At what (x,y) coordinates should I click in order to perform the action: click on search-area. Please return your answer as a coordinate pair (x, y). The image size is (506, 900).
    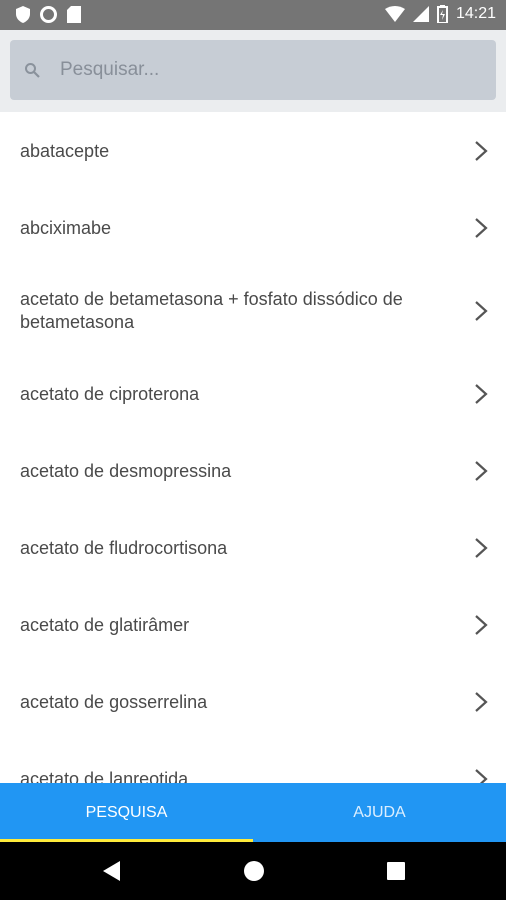
    Looking at the image, I should click on (253, 71).